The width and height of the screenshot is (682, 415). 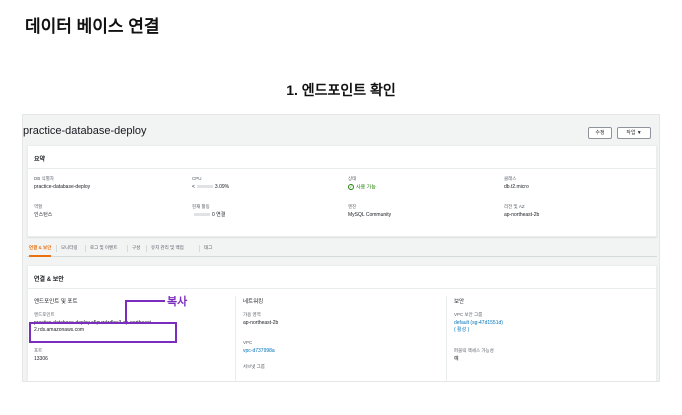 I want to click on region-label: 리전 및 AZ, so click(x=514, y=206).